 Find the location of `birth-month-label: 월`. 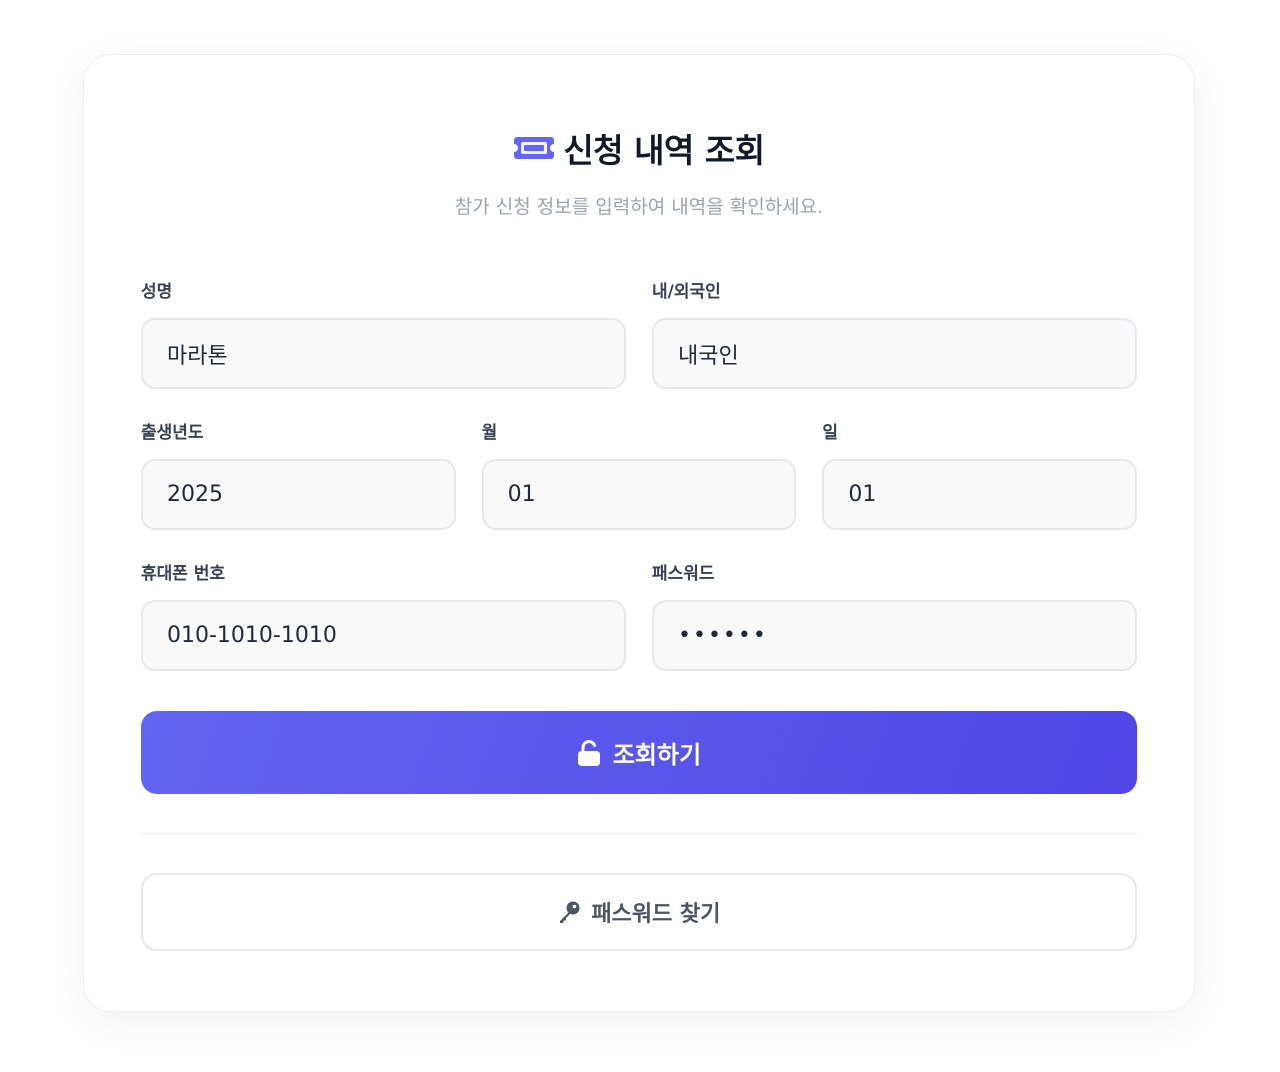

birth-month-label: 월 is located at coordinates (489, 433).